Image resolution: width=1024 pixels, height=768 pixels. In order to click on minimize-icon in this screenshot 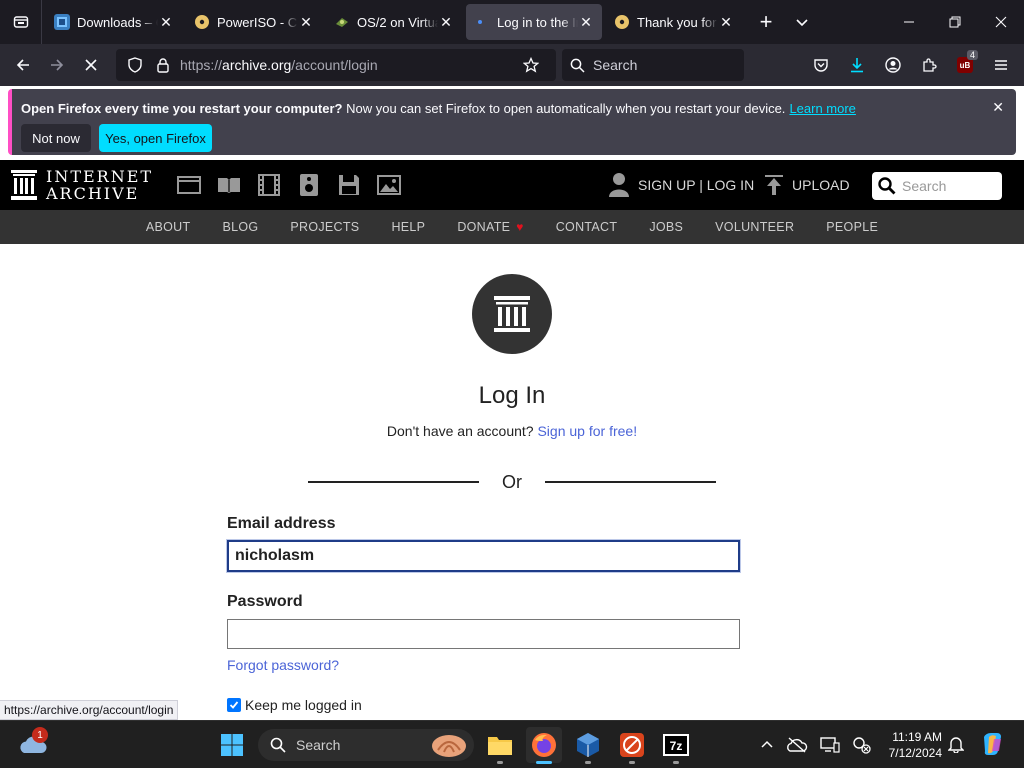, I will do `click(909, 22)`.